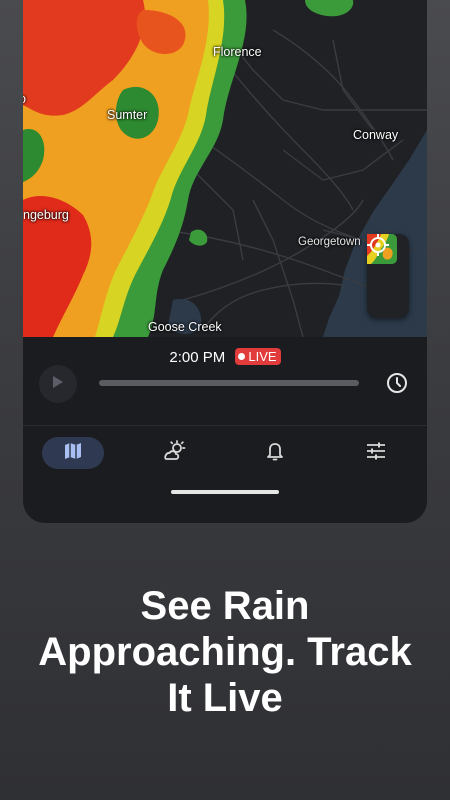 The image size is (450, 800). What do you see at coordinates (397, 383) in the screenshot?
I see `time-history-button` at bounding box center [397, 383].